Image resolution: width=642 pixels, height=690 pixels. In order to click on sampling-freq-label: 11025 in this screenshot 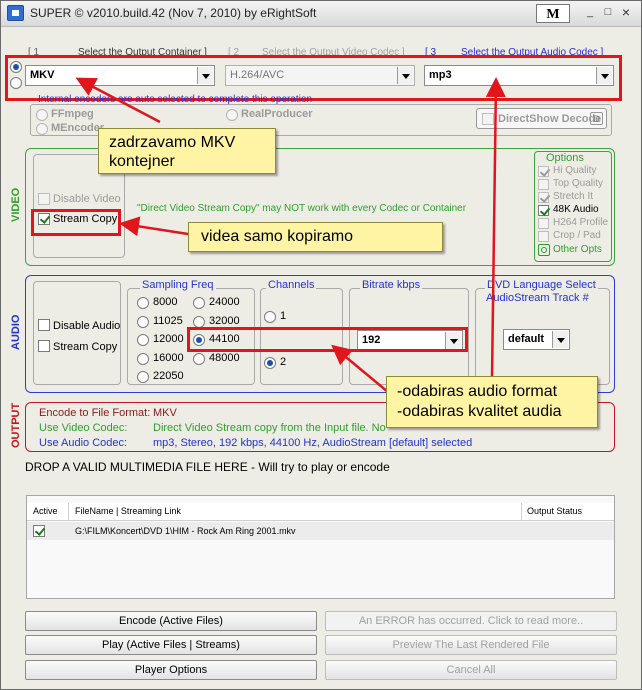, I will do `click(168, 320)`.